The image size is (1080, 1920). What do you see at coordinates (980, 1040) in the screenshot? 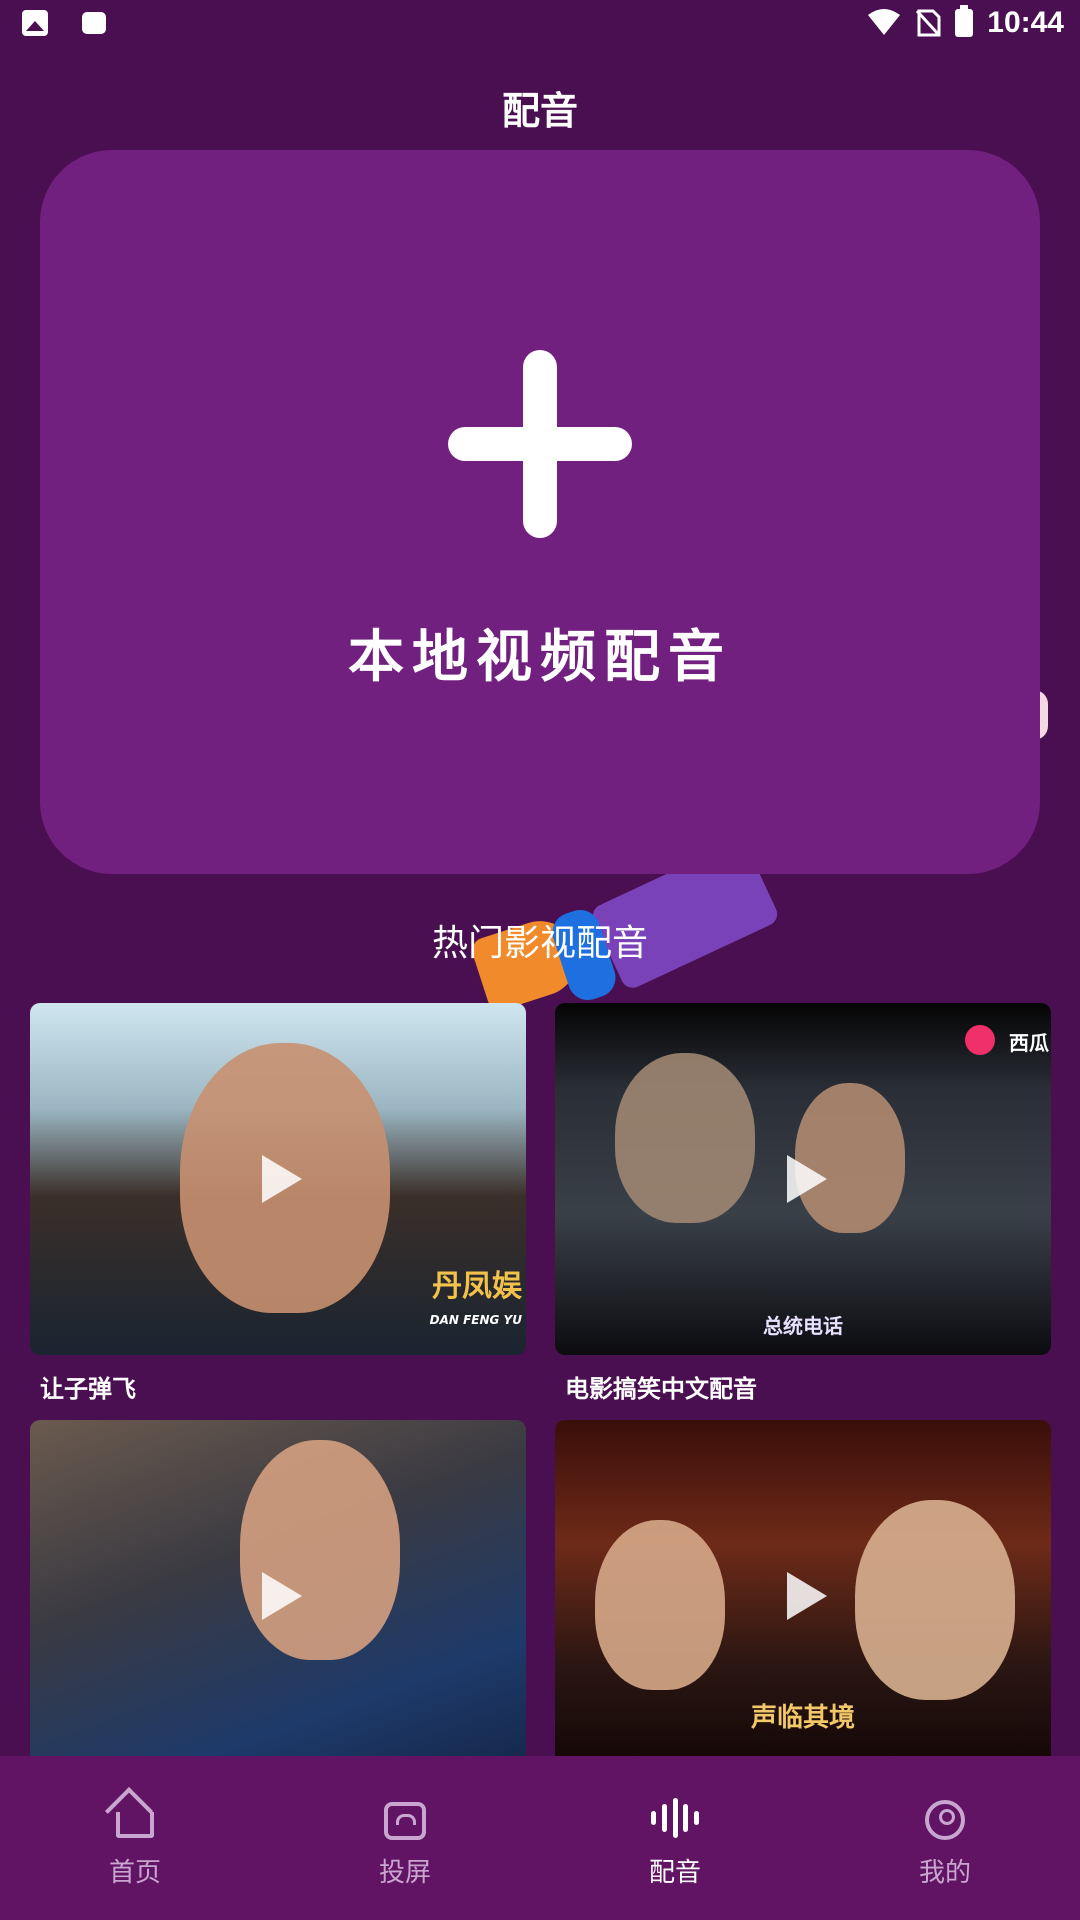
I see `xigua-logo-icon` at bounding box center [980, 1040].